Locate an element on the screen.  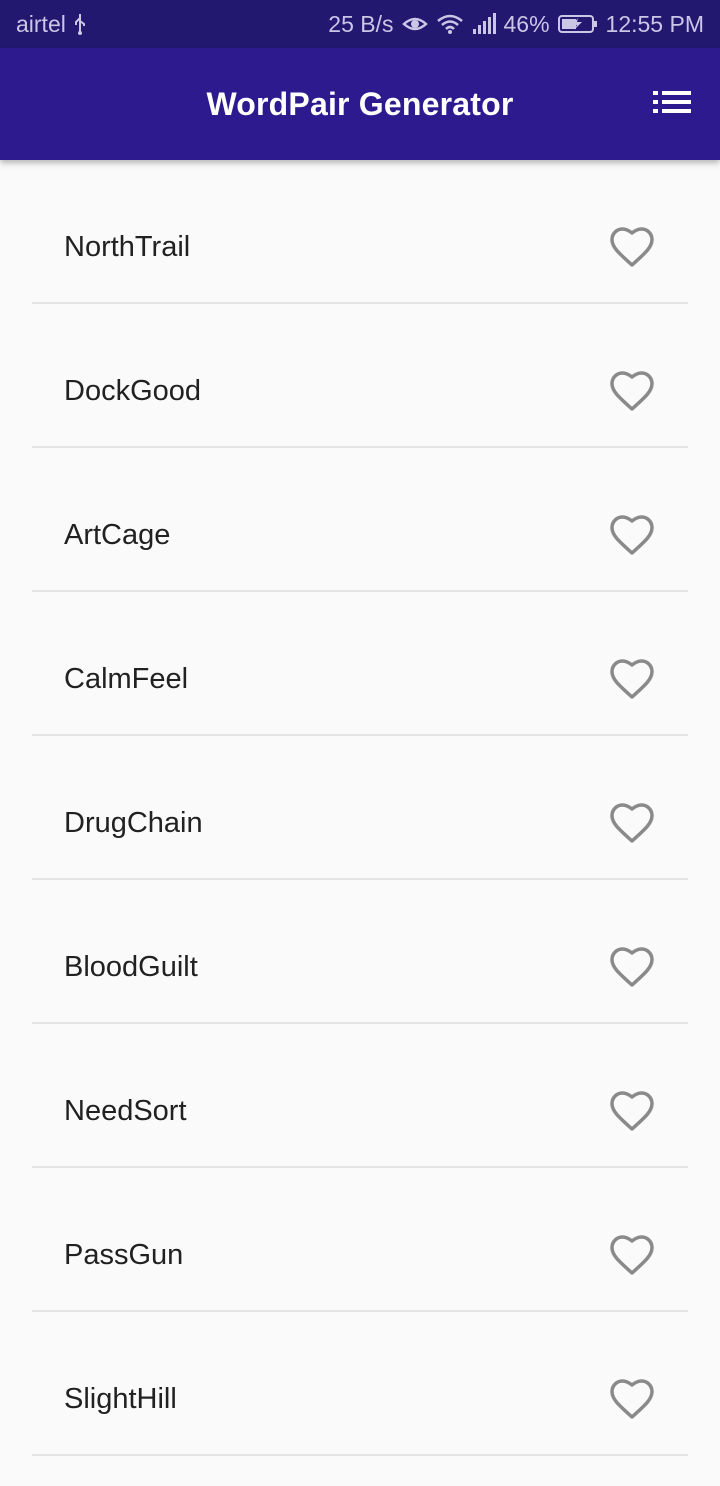
word-pair-label: PassGun is located at coordinates (124, 1255).